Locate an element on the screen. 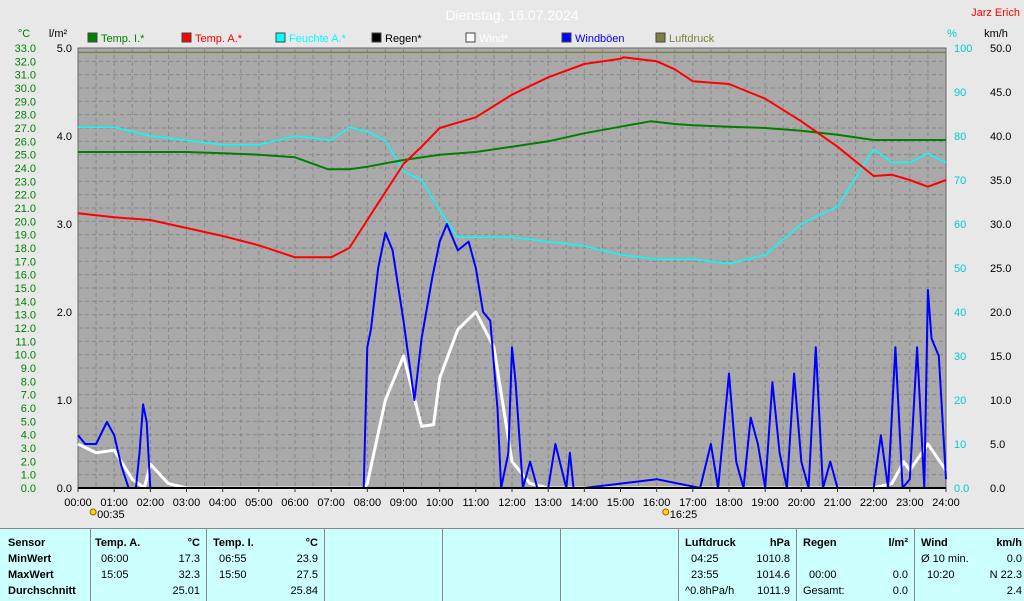 The image size is (1024, 601). time-tick-label: 21:00 is located at coordinates (838, 503).